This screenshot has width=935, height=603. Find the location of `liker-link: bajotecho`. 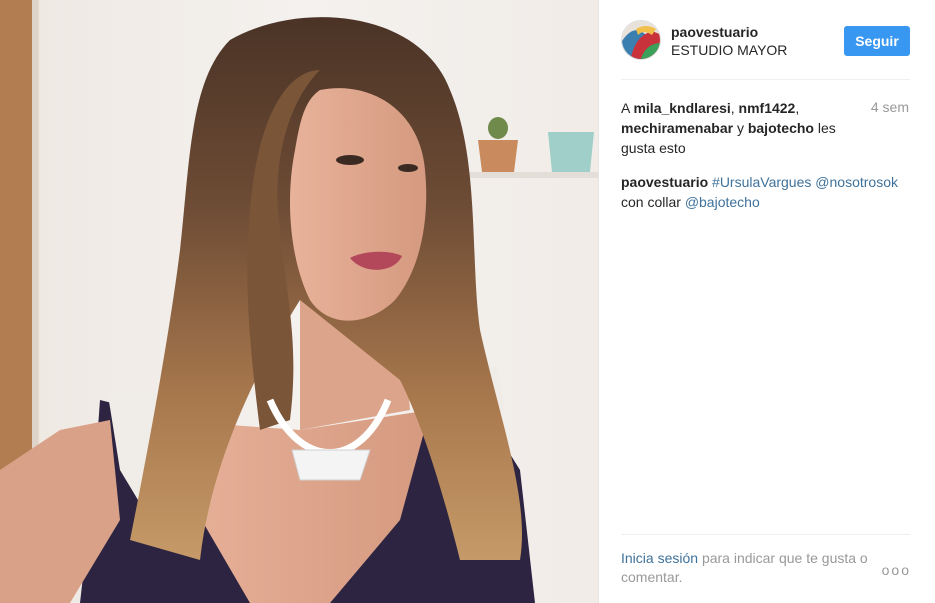

liker-link: bajotecho is located at coordinates (781, 128).